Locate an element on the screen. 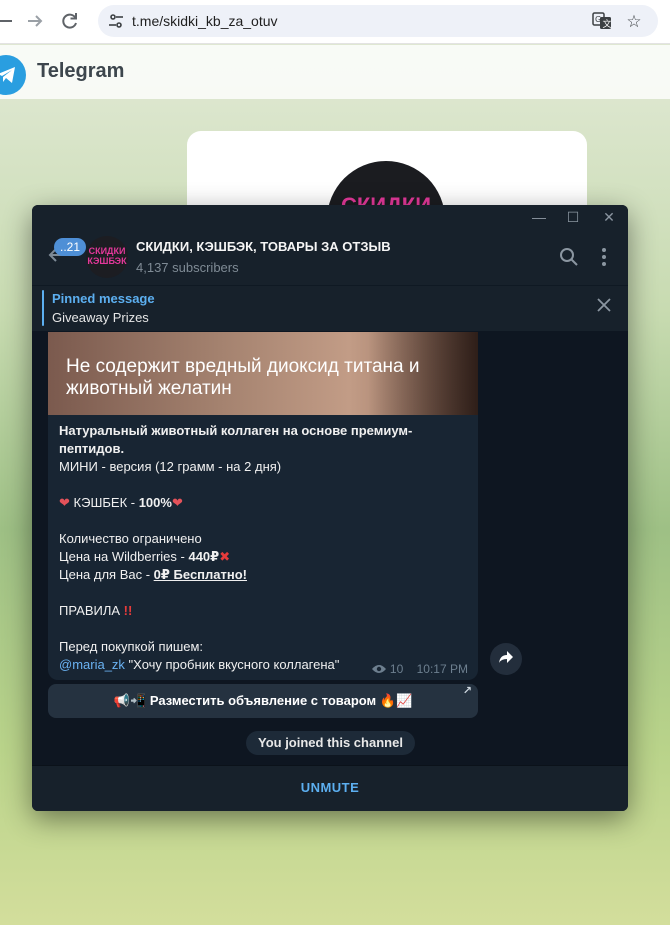 This screenshot has width=670, height=925. unmute-button: UNMUTE is located at coordinates (330, 787).